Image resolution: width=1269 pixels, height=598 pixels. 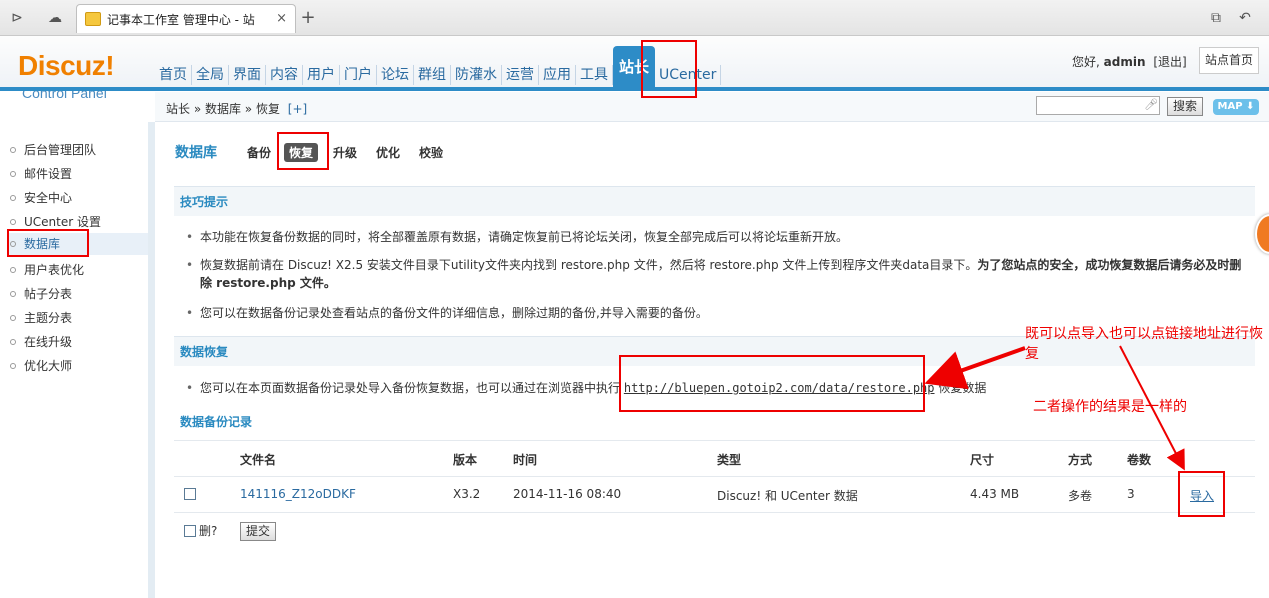 I want to click on annotation-note-2: 二者操作的结果是一样的, so click(x=1110, y=407).